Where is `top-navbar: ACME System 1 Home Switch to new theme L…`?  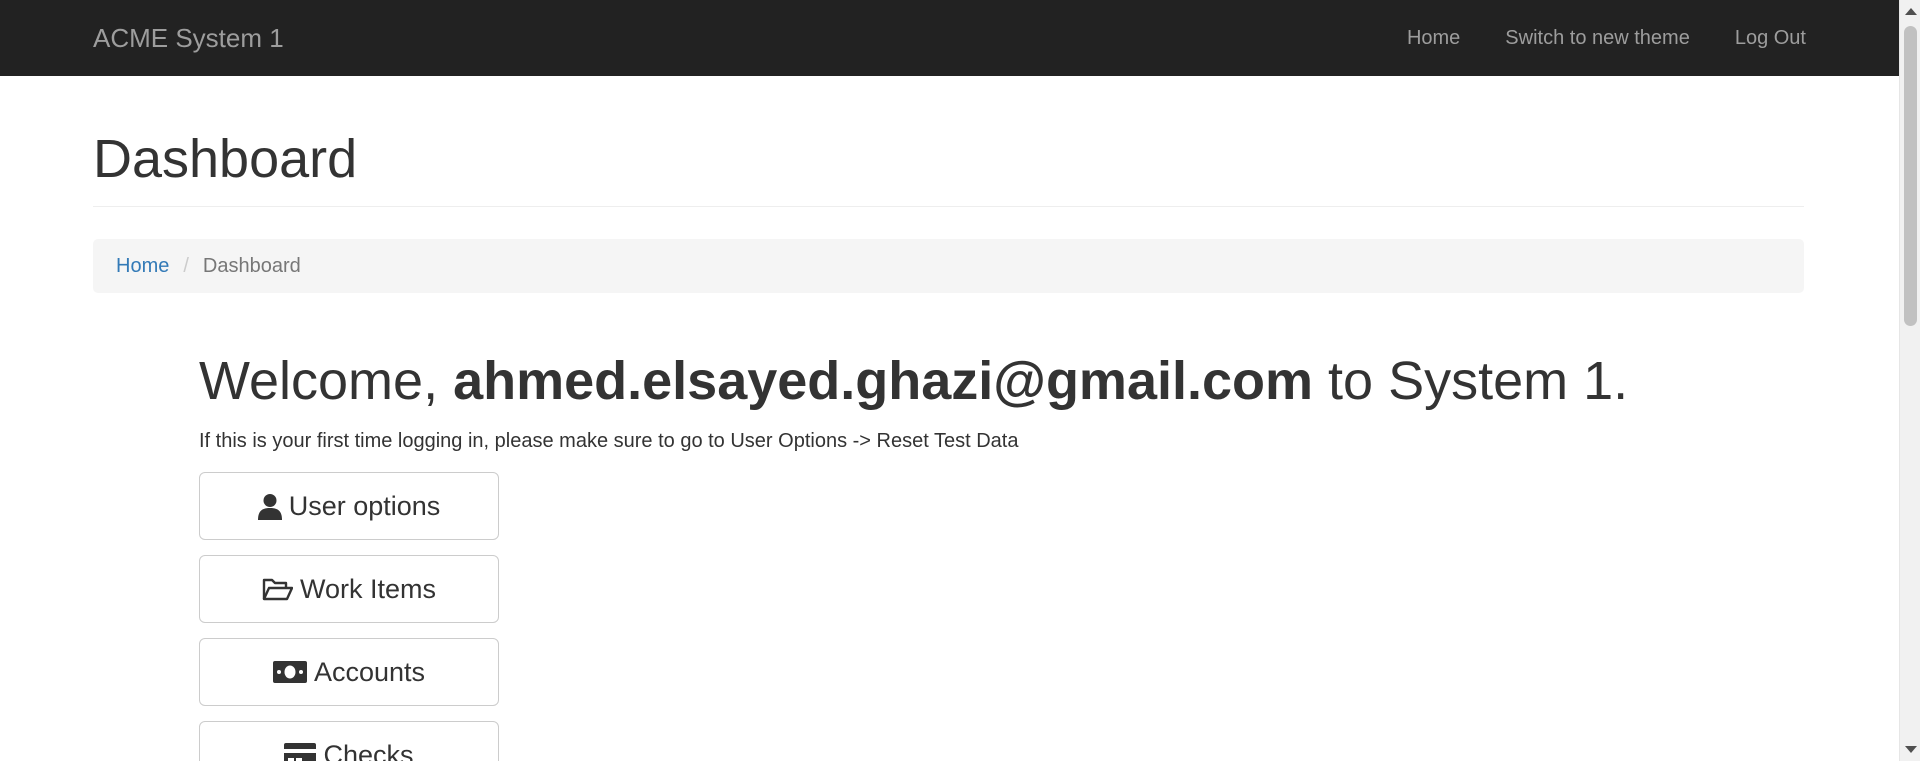
top-navbar: ACME System 1 Home Switch to new theme L… is located at coordinates (949, 38).